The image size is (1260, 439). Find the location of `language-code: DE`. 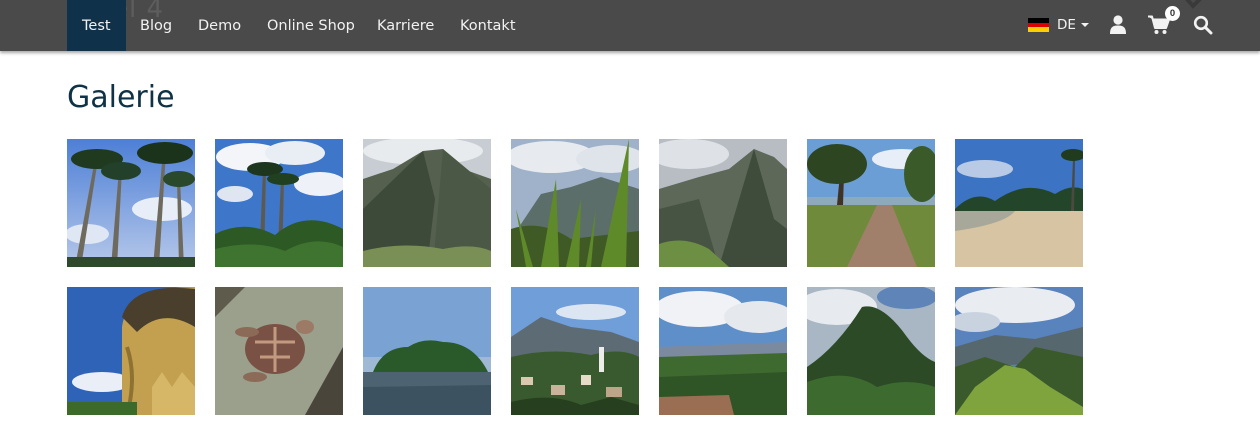

language-code: DE is located at coordinates (1066, 25).